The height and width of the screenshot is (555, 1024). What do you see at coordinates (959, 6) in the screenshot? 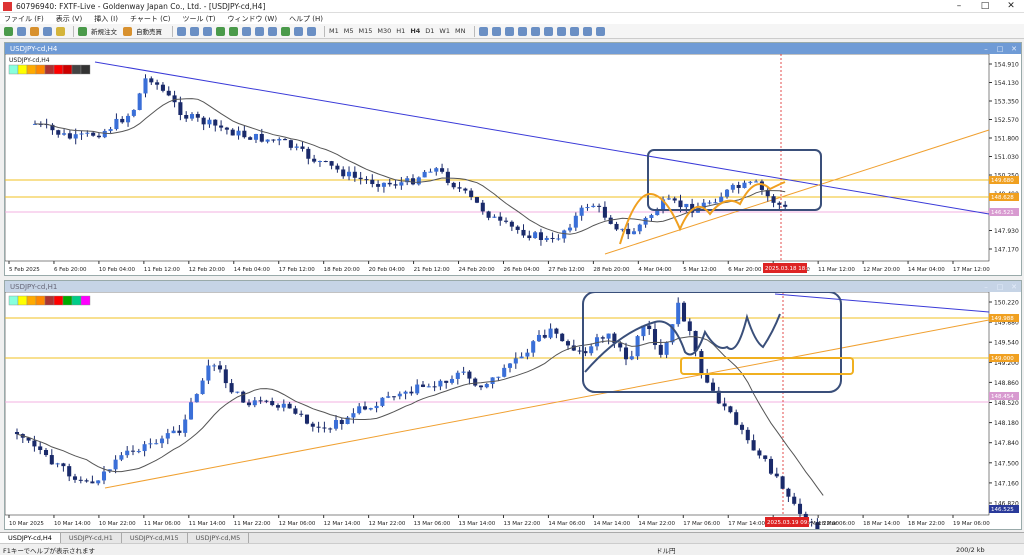
I see `minimize-button: –` at bounding box center [959, 6].